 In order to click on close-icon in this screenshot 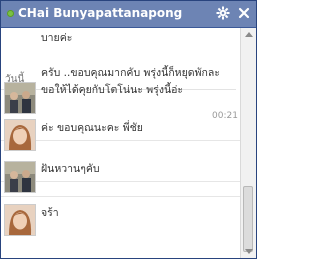, I will do `click(244, 14)`.